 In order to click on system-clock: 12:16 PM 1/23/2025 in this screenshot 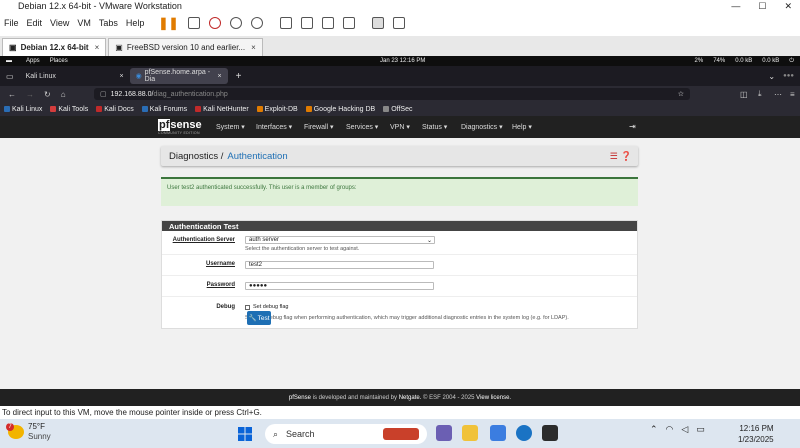, I will do `click(756, 434)`.